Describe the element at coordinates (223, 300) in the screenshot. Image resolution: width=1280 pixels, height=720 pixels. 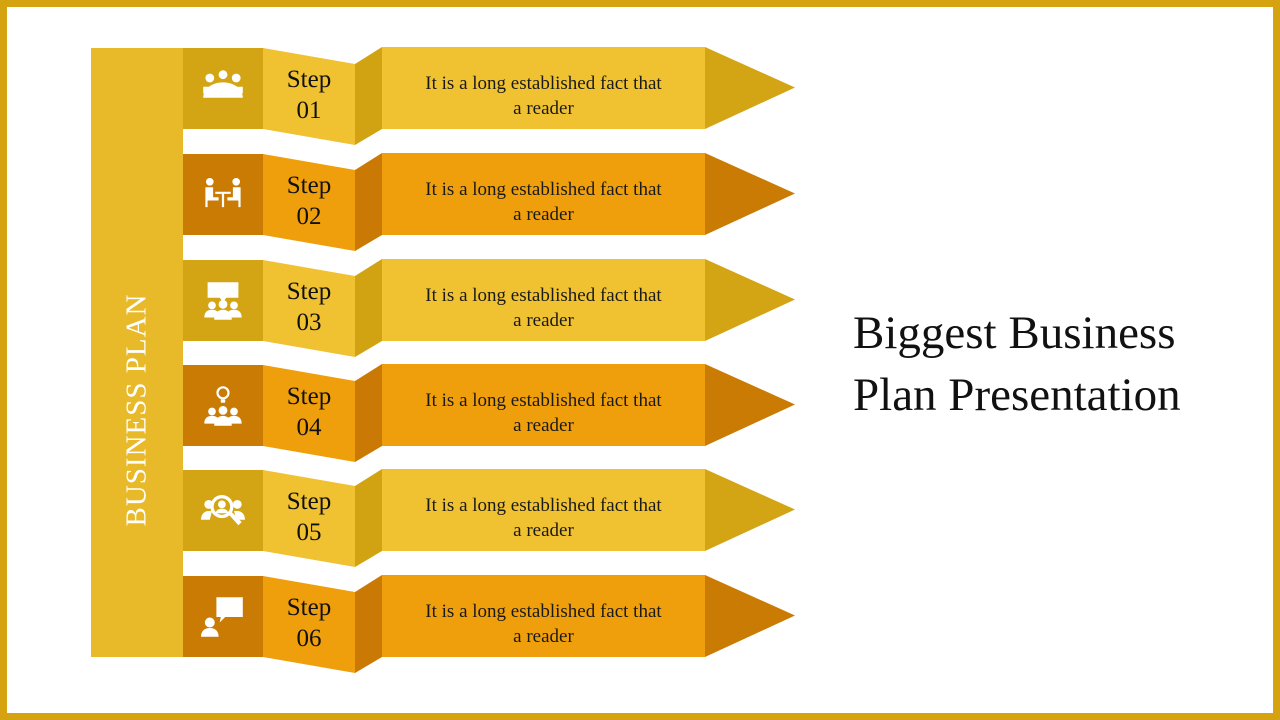
I see `presentation-group-icon` at that location.